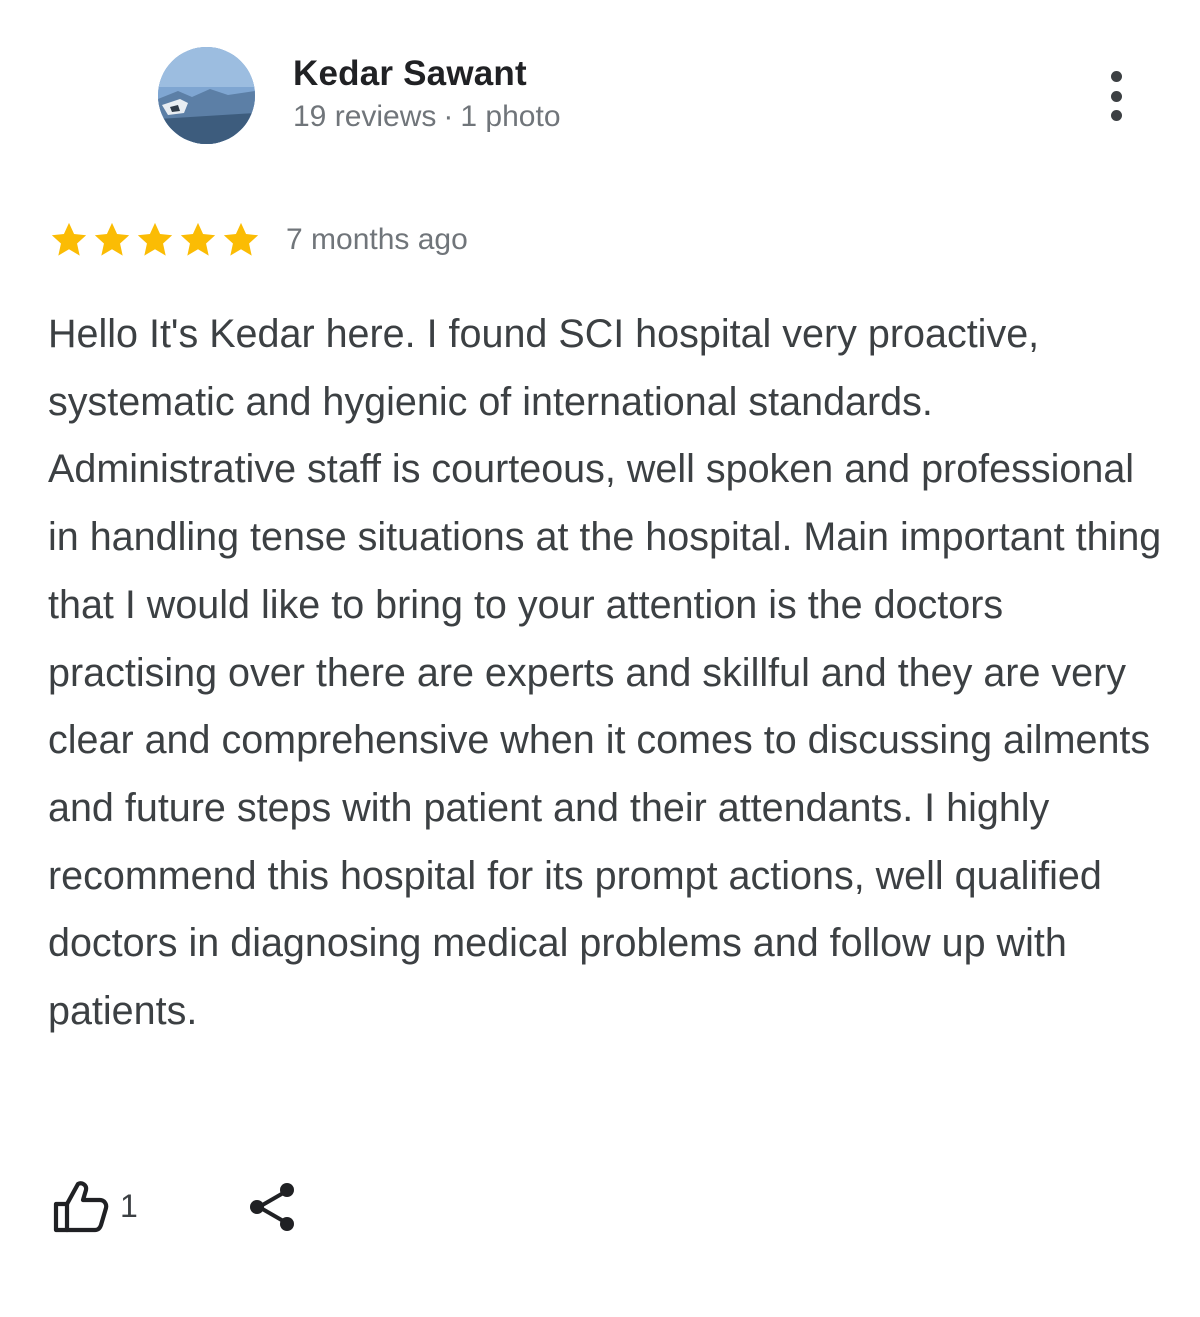 Image resolution: width=1200 pixels, height=1317 pixels. I want to click on review-date: 7 months ago, so click(377, 239).